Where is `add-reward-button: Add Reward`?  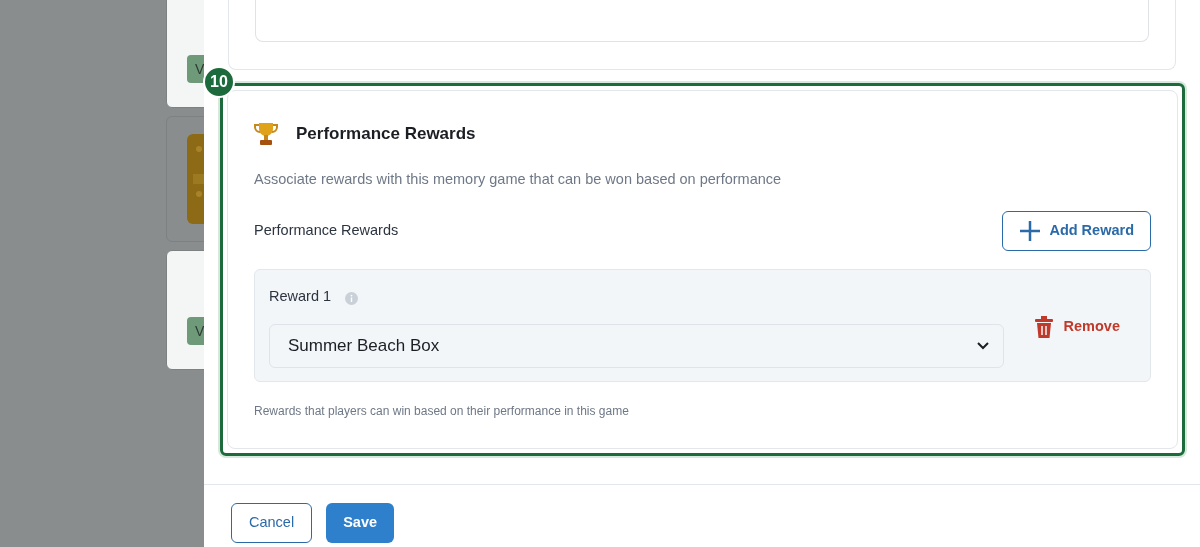 add-reward-button: Add Reward is located at coordinates (1076, 230).